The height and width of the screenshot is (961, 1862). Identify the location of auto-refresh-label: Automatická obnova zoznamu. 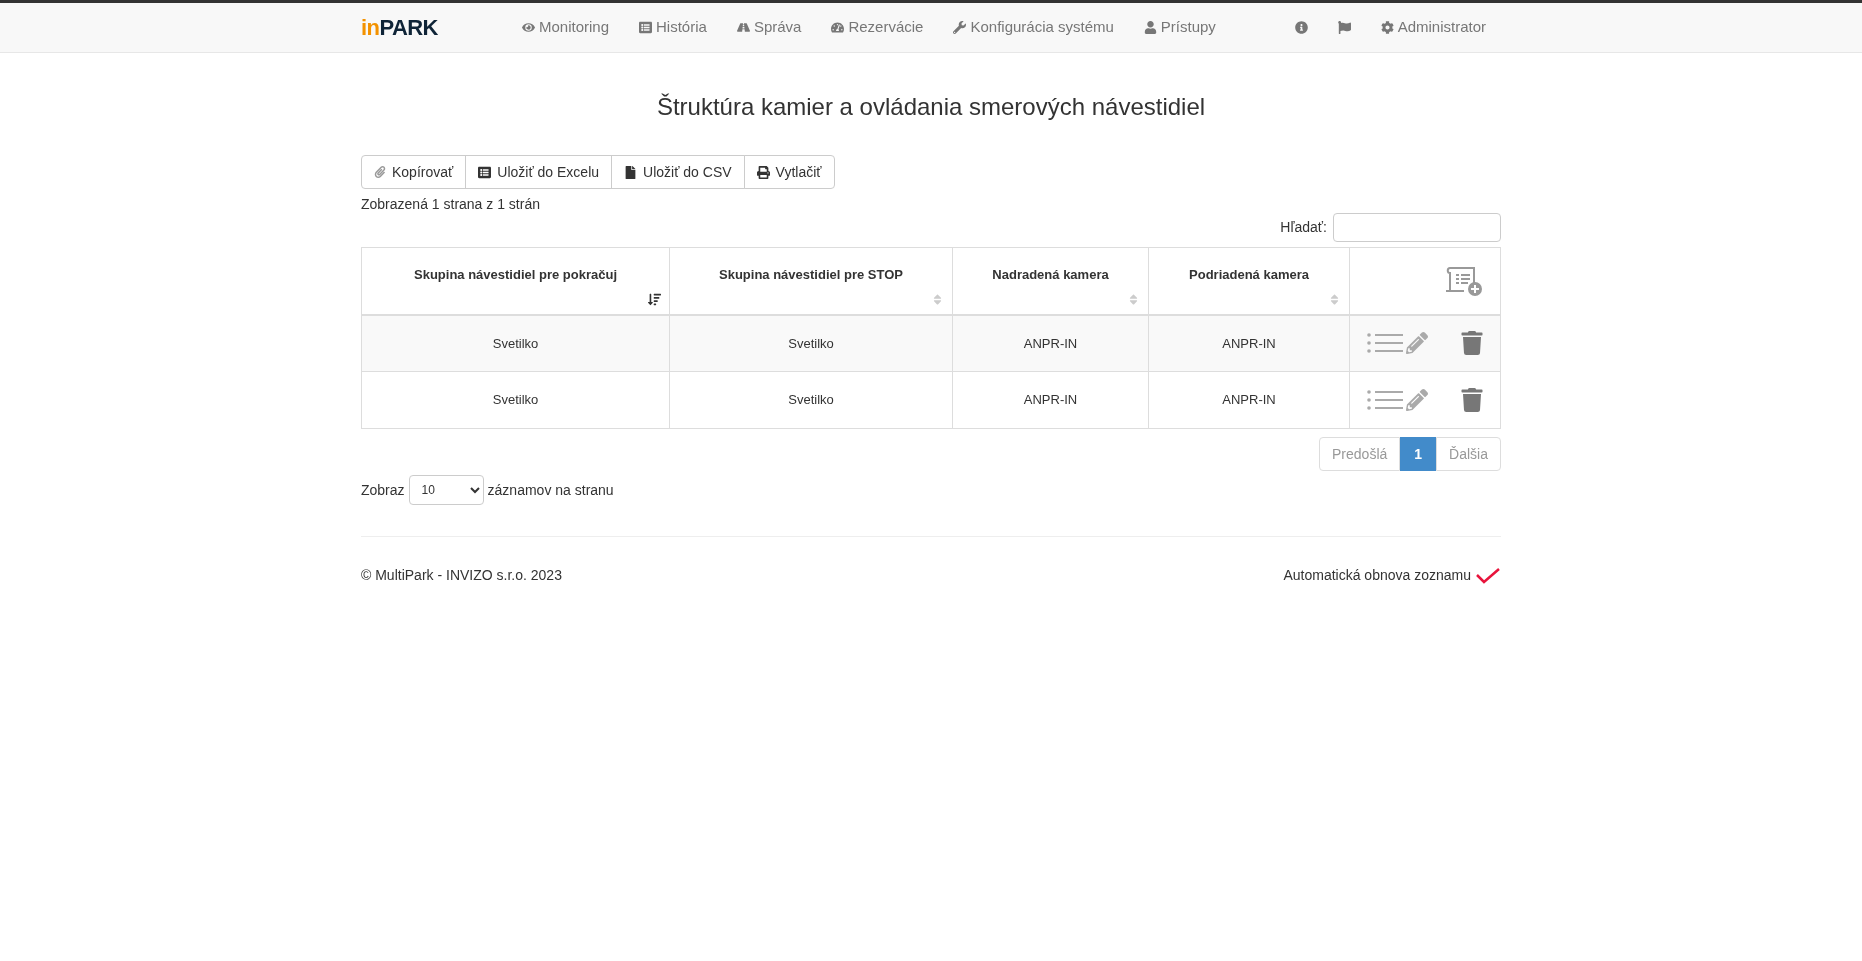
(1377, 575).